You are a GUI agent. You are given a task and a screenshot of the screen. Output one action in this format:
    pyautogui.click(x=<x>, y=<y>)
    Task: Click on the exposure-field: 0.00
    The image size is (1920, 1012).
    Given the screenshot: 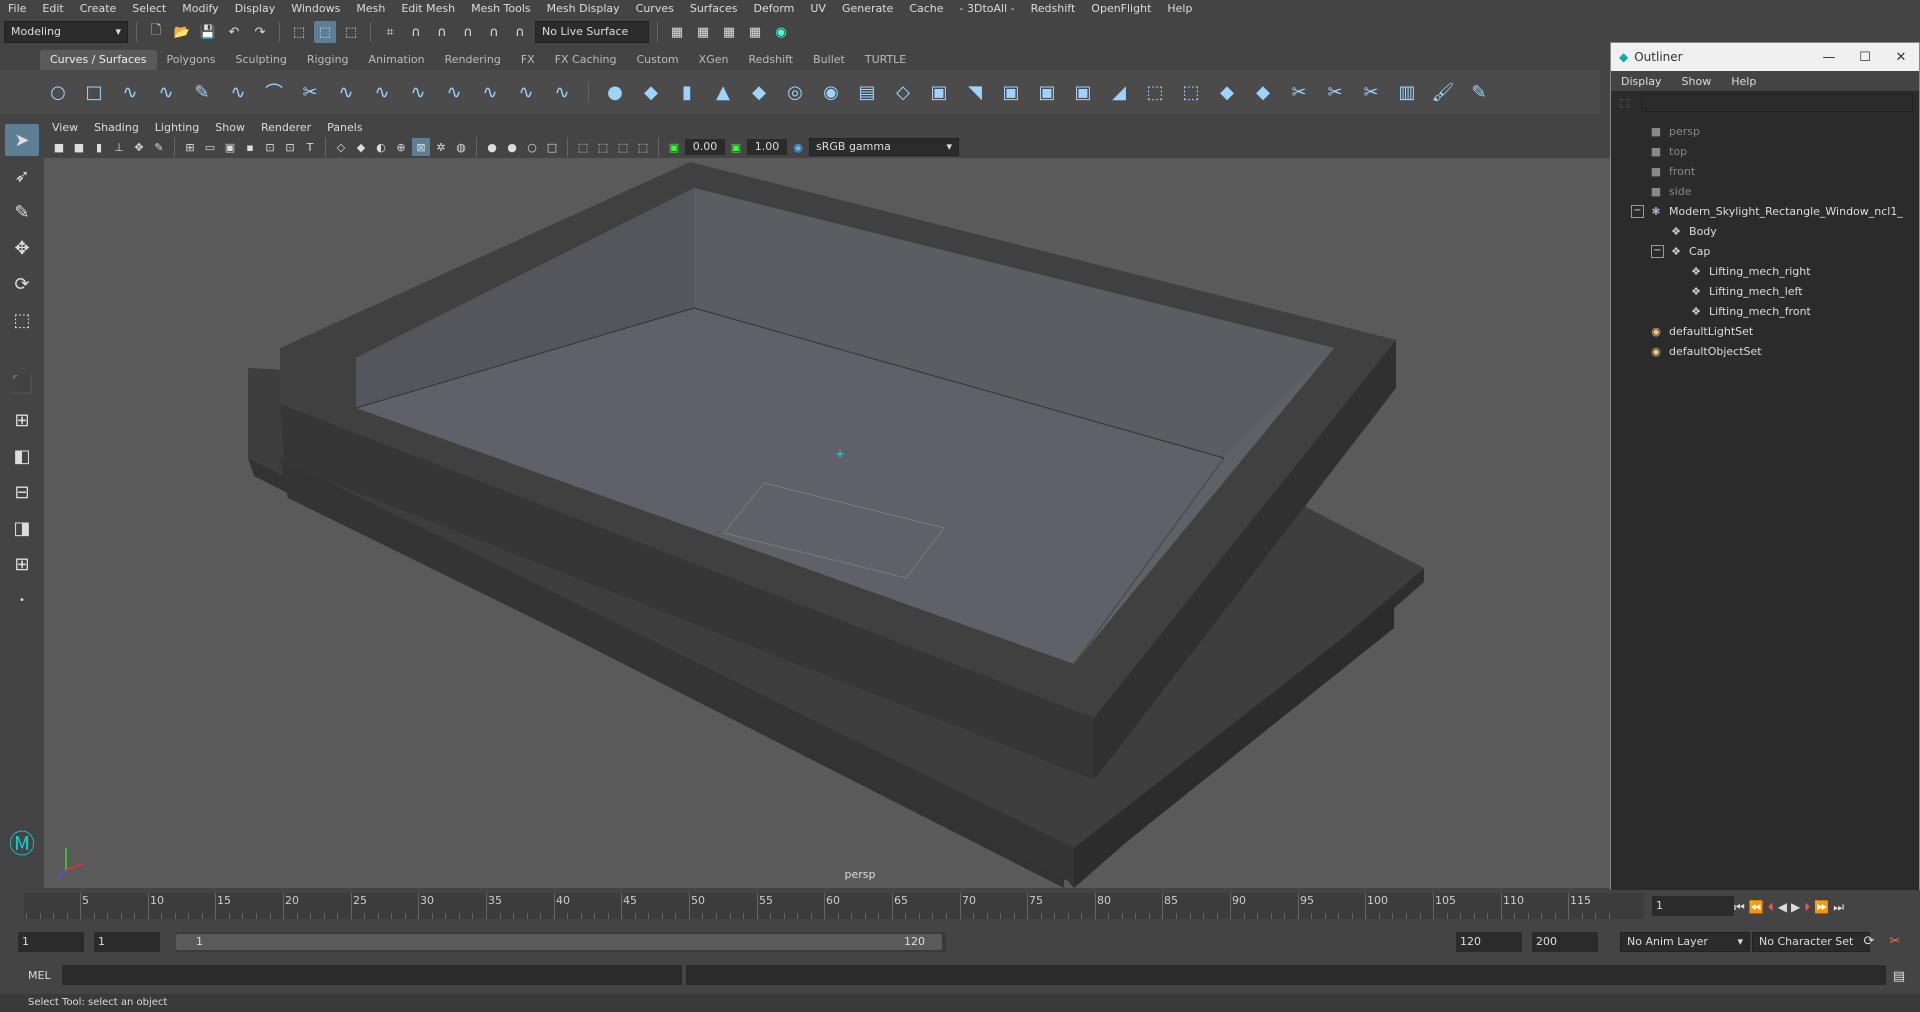 What is the action you would take?
    pyautogui.click(x=705, y=147)
    